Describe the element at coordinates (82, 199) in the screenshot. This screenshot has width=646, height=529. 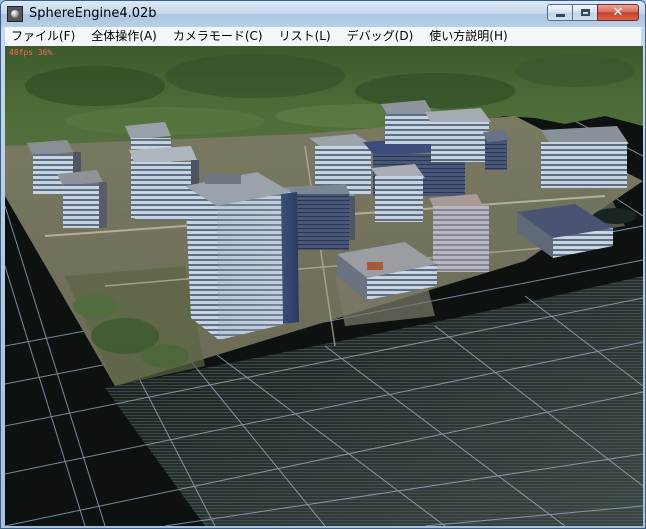
I see `building-left` at that location.